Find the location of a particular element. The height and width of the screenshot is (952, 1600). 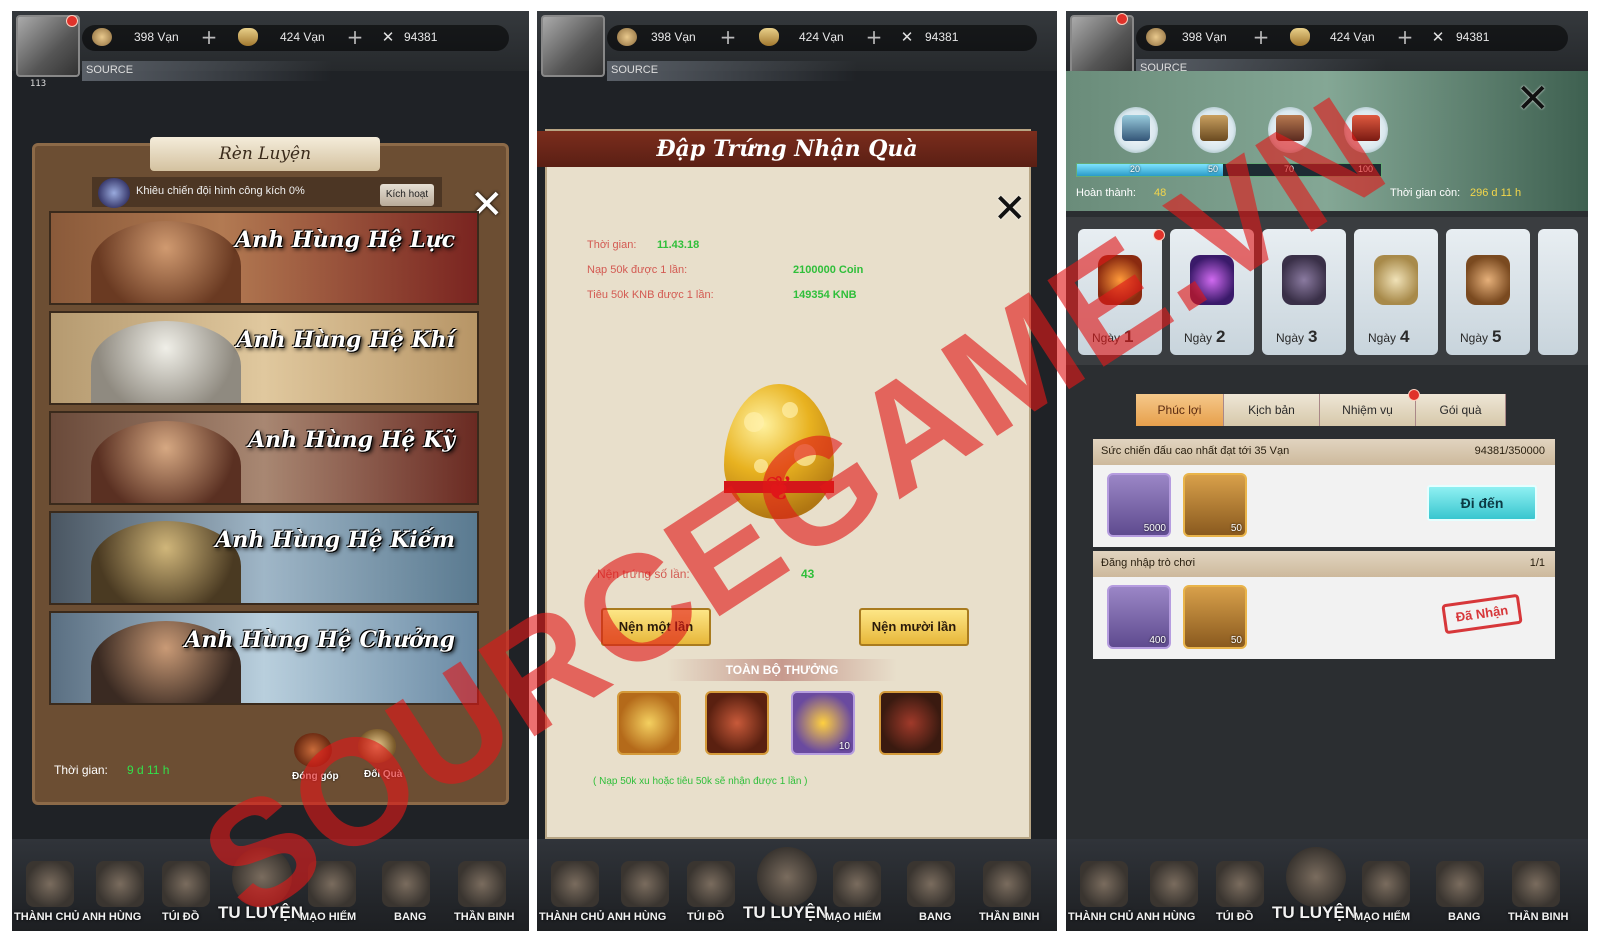

day-number: 2 is located at coordinates (1221, 336).